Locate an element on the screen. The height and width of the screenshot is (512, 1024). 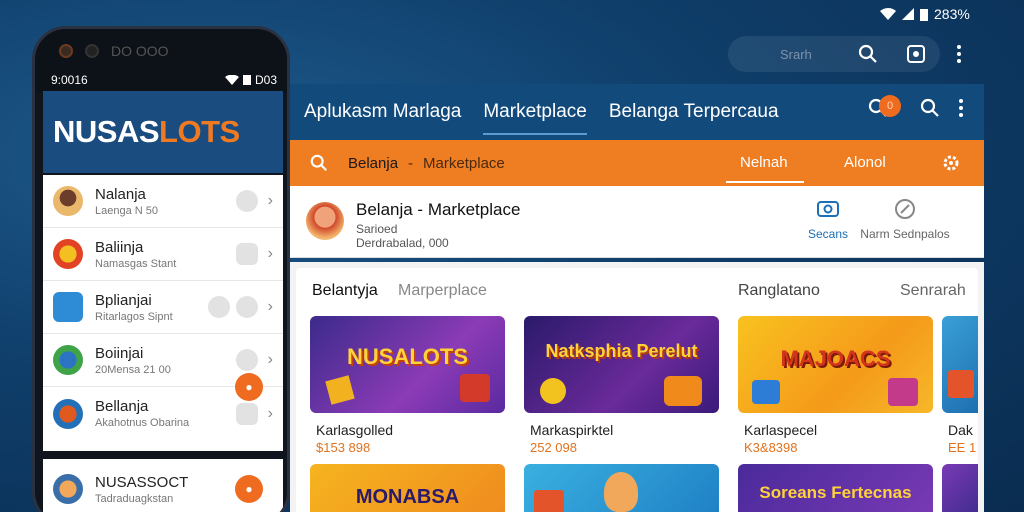
product-tile: MAJOACS is located at coordinates (835, 364).